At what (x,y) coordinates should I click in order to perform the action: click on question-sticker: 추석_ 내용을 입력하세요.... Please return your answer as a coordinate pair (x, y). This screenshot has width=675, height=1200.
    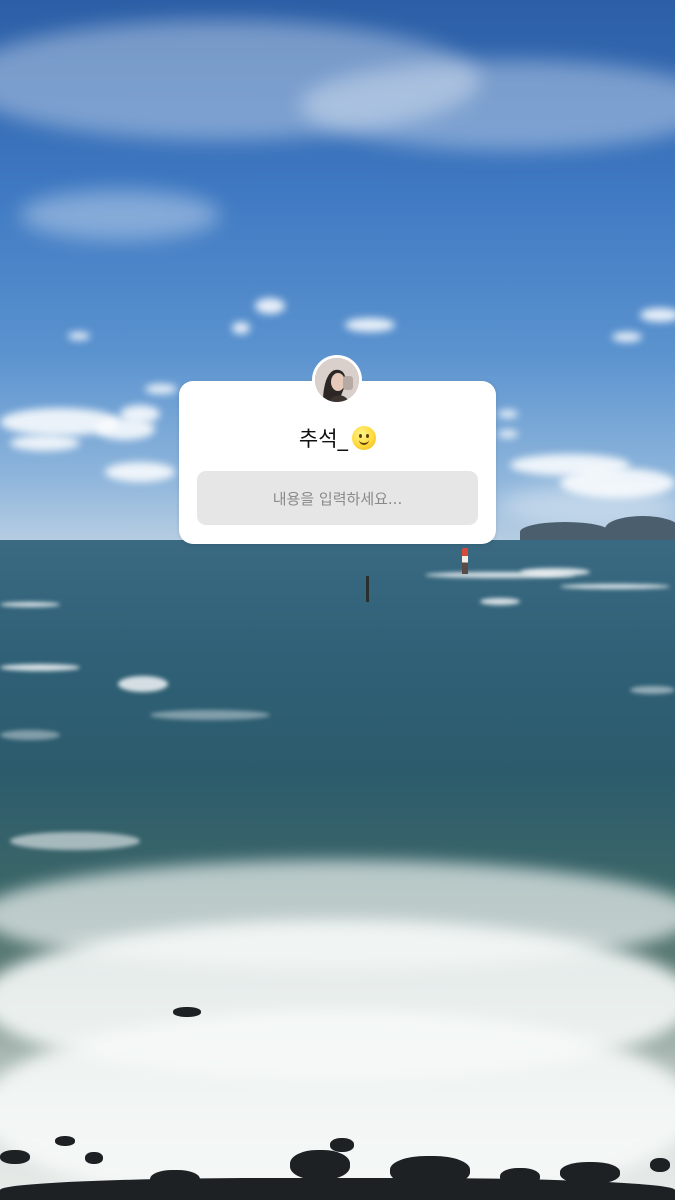
    Looking at the image, I should click on (337, 462).